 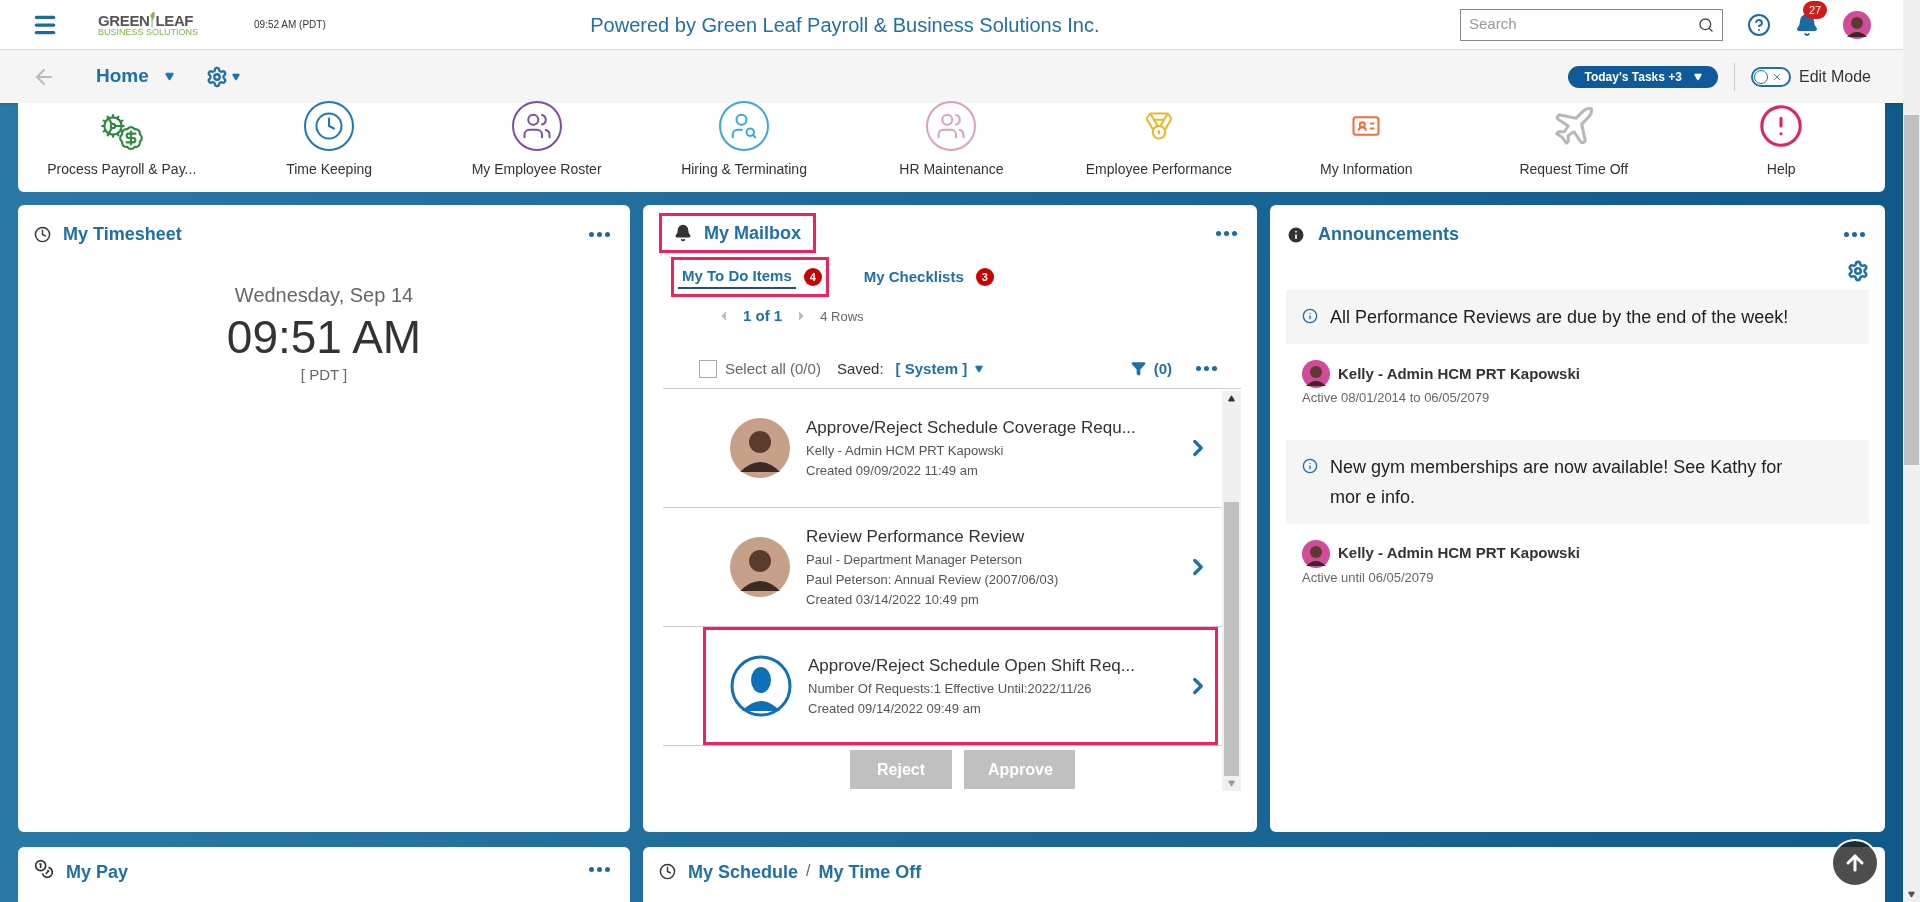 I want to click on shortcut-link: Help, so click(x=1781, y=140).